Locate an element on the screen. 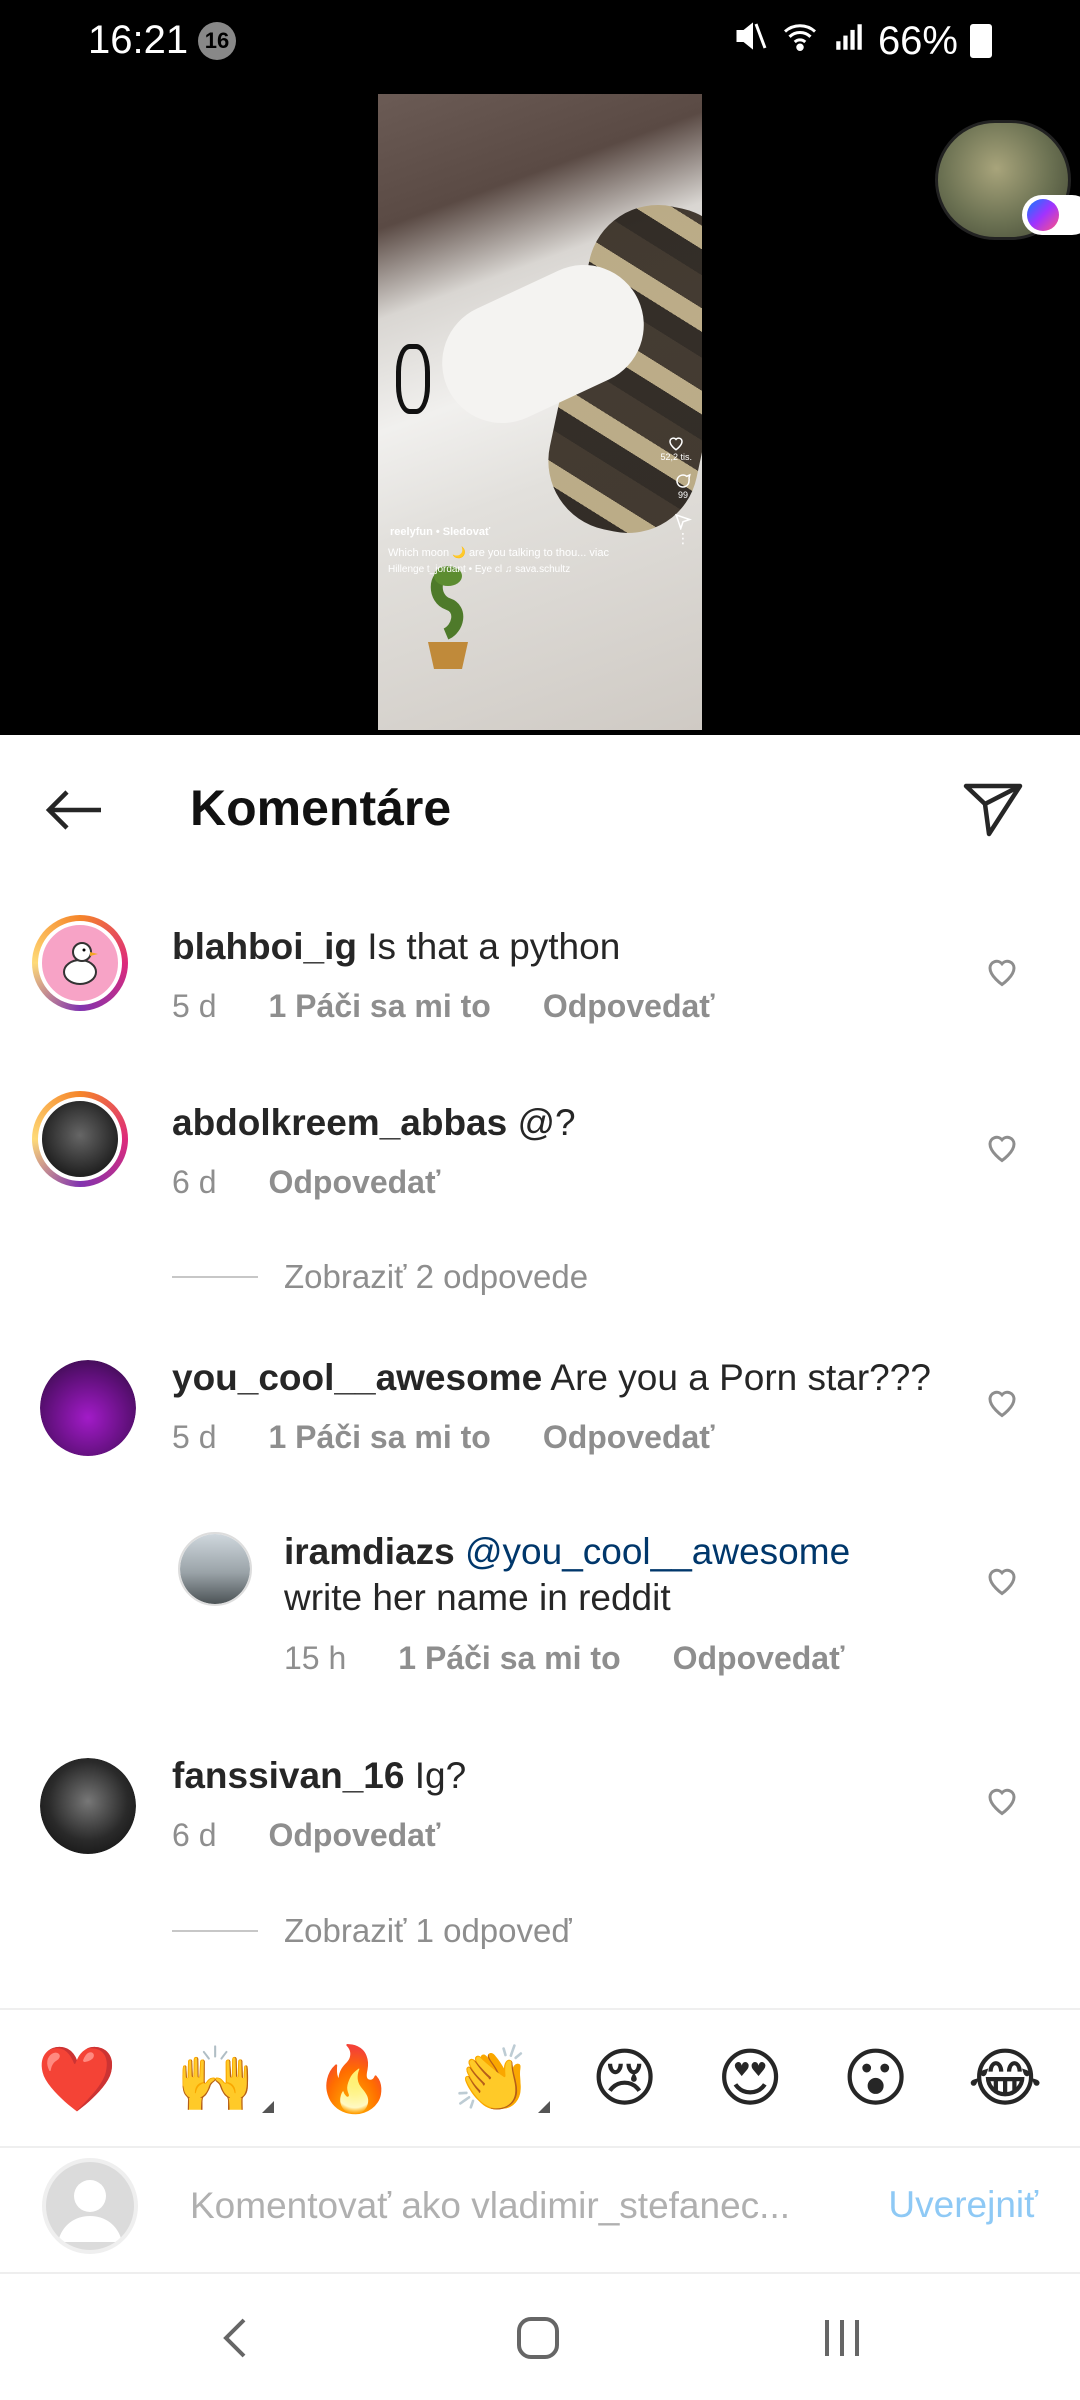 The width and height of the screenshot is (1080, 2400). page-title: Komentáre is located at coordinates (321, 808).